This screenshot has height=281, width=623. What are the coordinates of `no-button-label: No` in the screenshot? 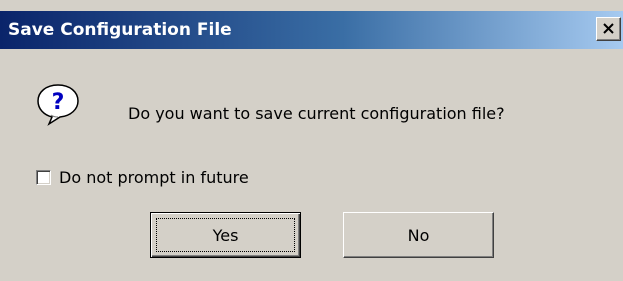 It's located at (418, 235).